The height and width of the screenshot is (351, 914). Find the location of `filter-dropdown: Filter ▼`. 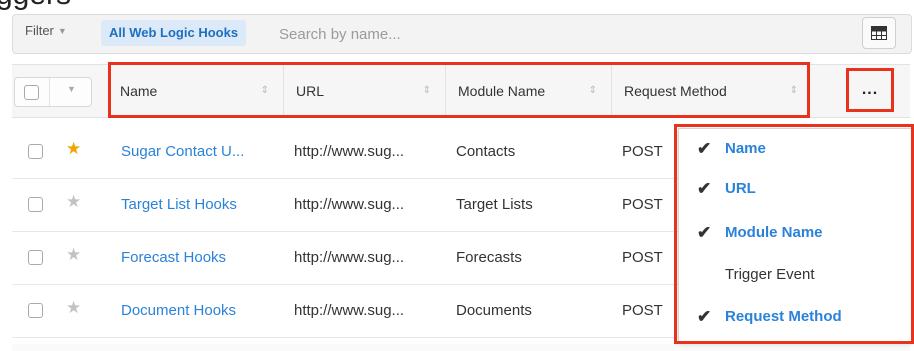

filter-dropdown: Filter ▼ is located at coordinates (46, 30).